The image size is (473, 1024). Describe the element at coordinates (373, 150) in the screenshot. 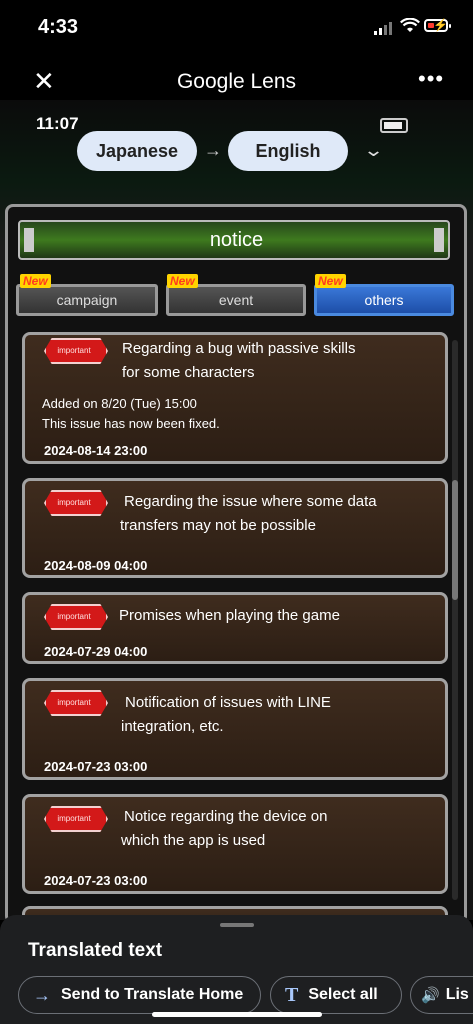

I see `chevron-down-icon: ⌄` at that location.